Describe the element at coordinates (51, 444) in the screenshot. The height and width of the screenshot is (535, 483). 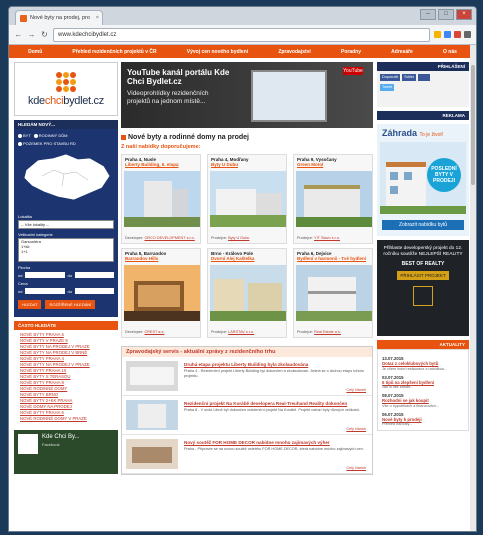
I see `fb-sub: Facebook` at that location.